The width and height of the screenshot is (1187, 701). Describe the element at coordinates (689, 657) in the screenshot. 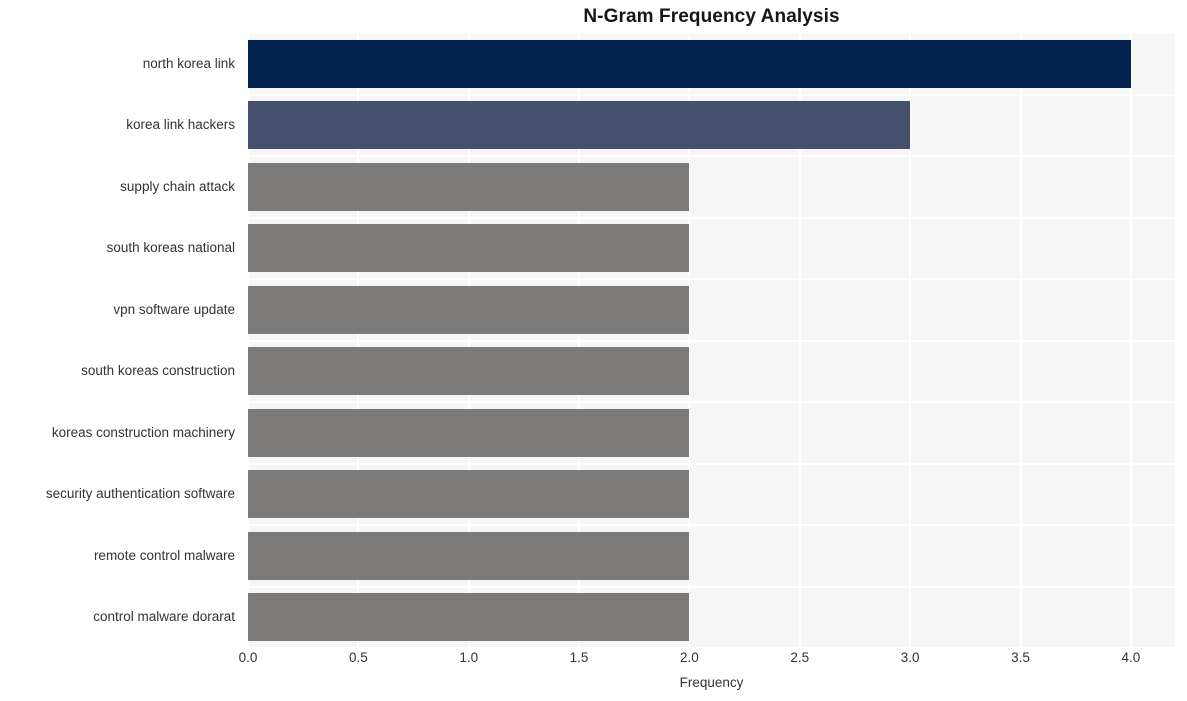

I see `x-axis-tick-label: 2.0` at that location.